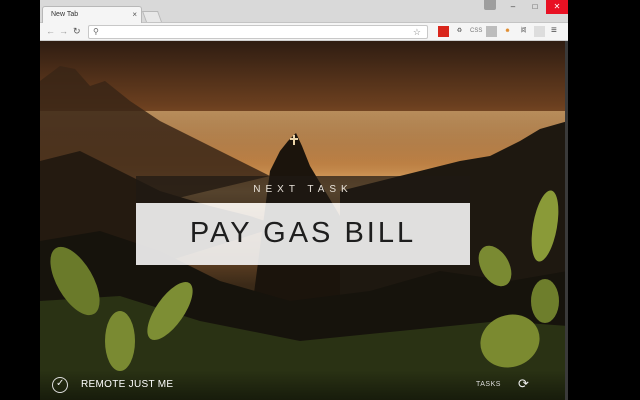  Describe the element at coordinates (96, 31) in the screenshot. I see `search-icon: ⚲` at that location.